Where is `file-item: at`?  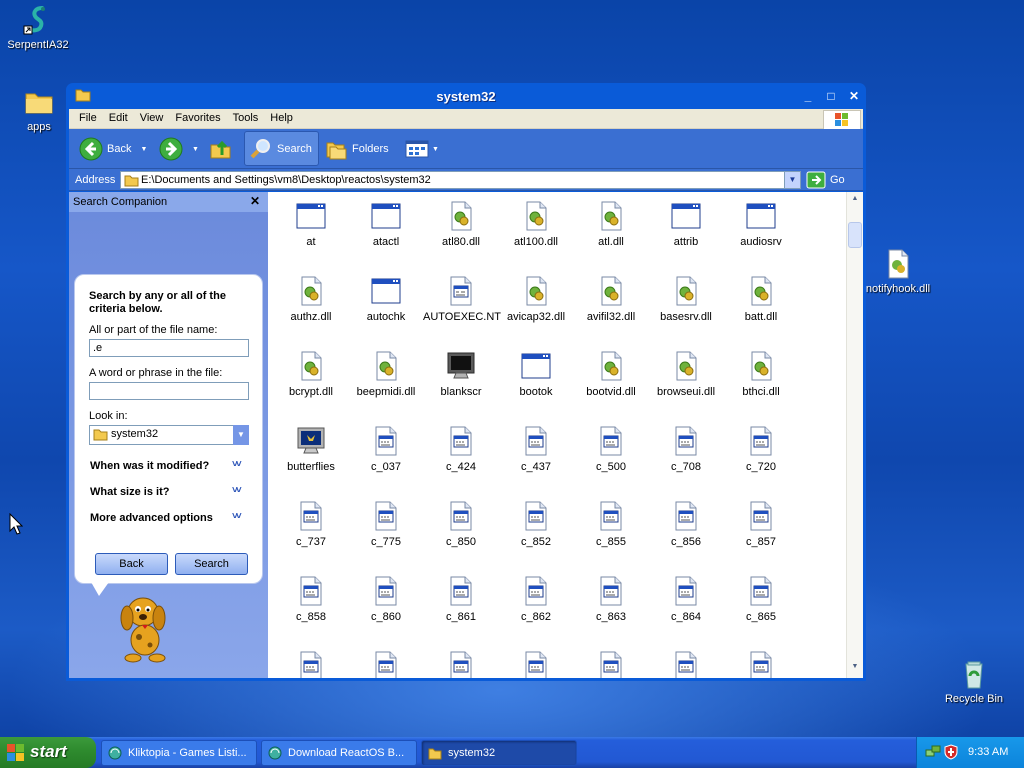 file-item: at is located at coordinates (311, 224).